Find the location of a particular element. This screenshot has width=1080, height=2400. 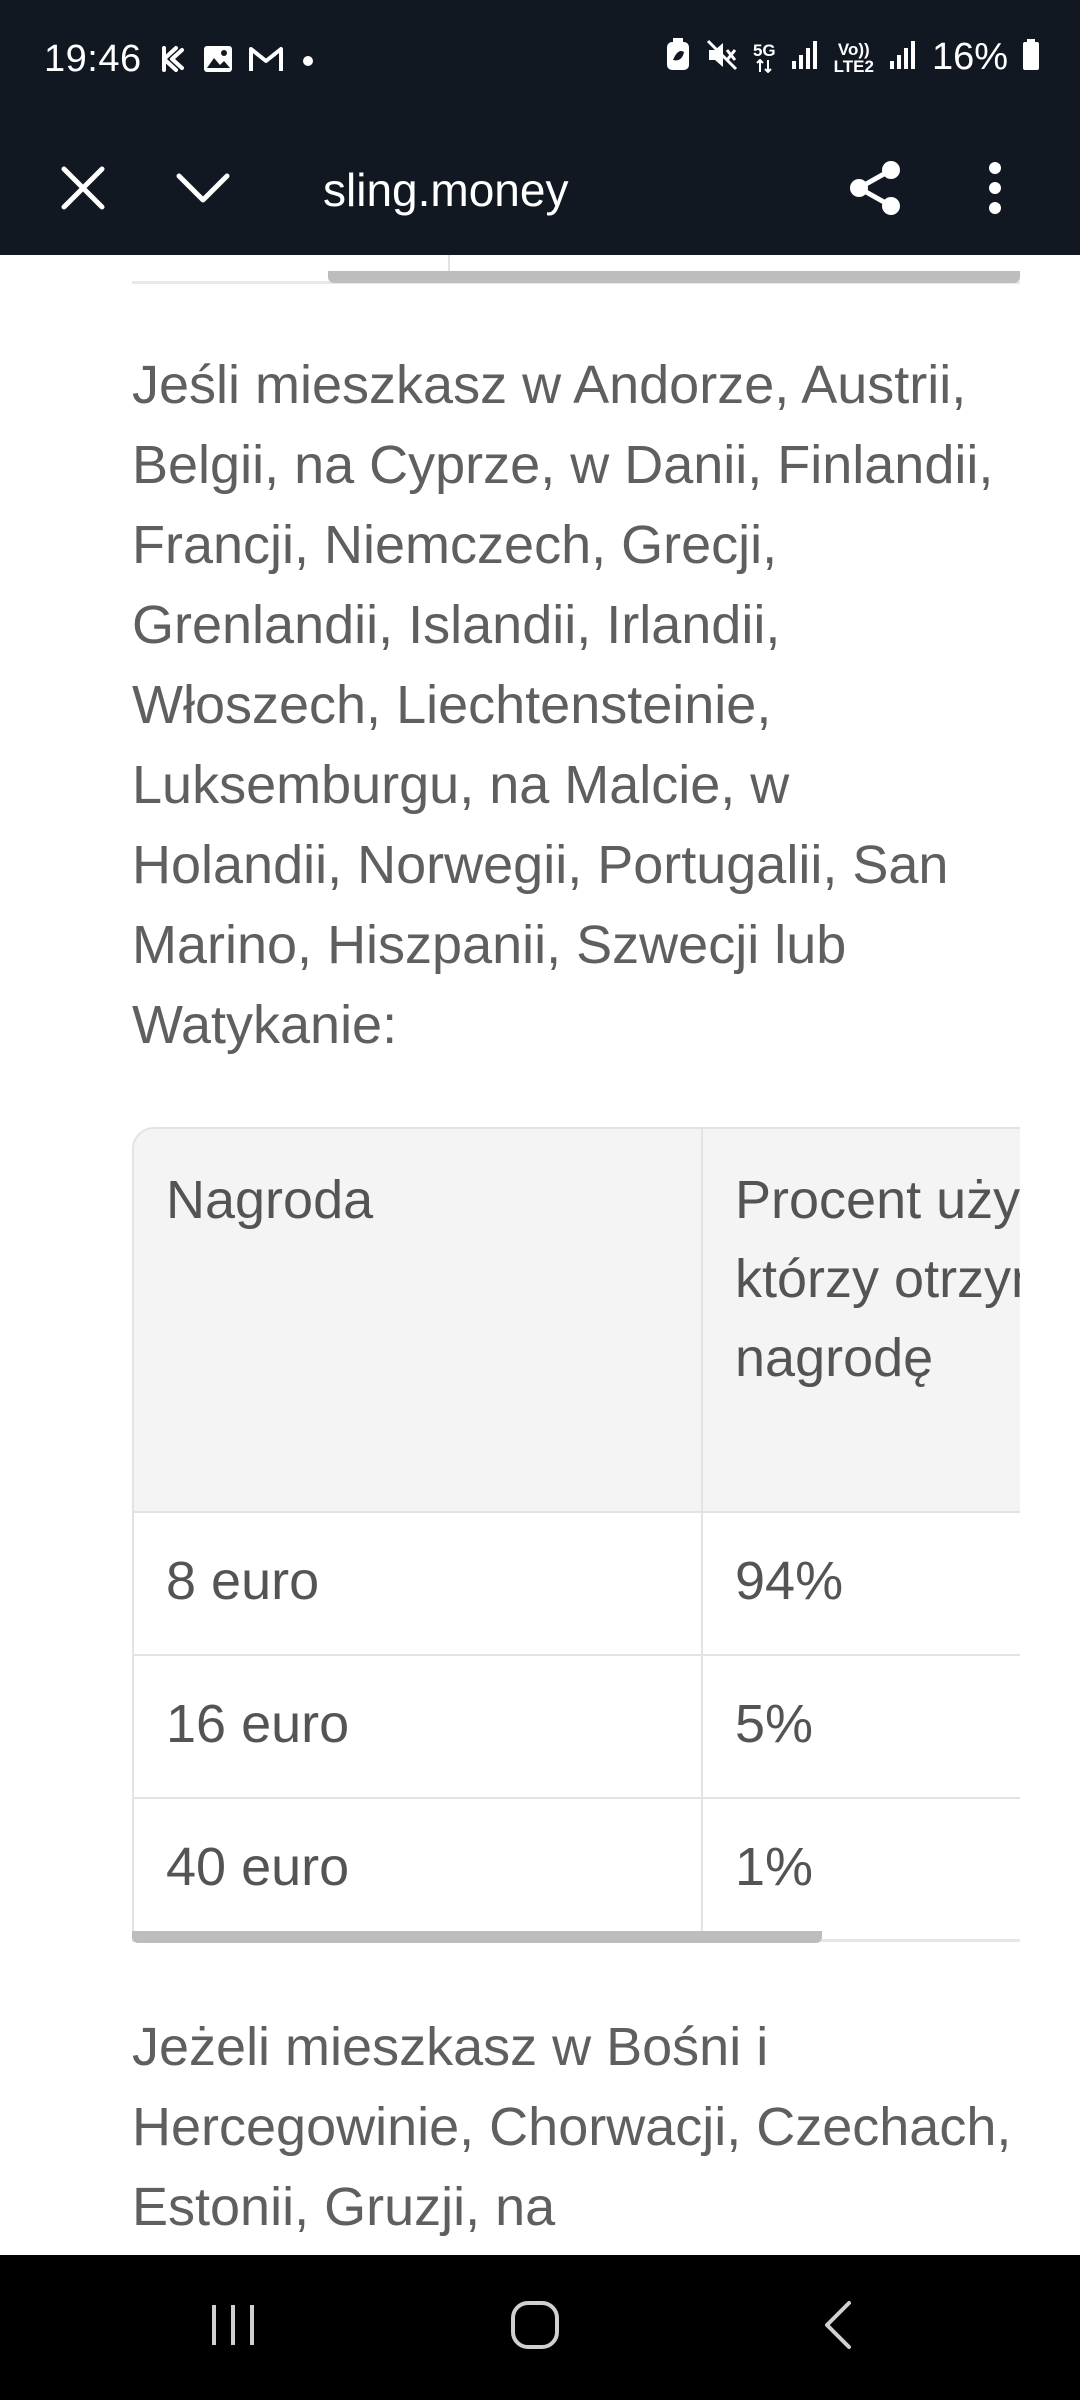

share-button is located at coordinates (875, 190).